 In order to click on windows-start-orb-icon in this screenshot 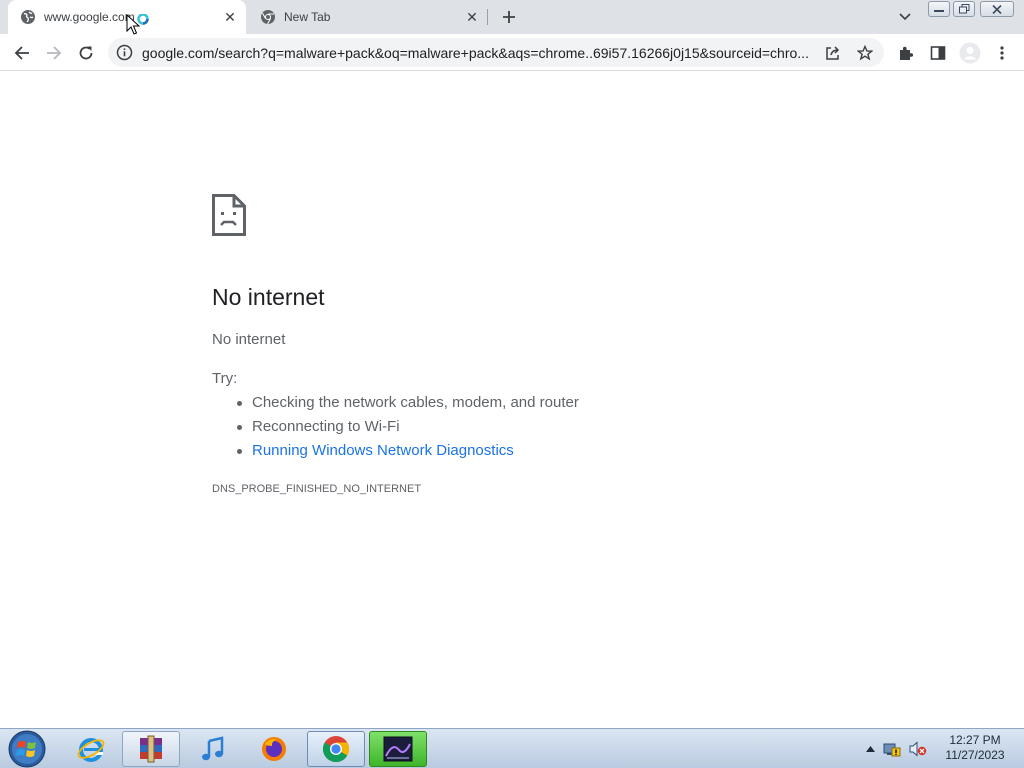, I will do `click(27, 749)`.